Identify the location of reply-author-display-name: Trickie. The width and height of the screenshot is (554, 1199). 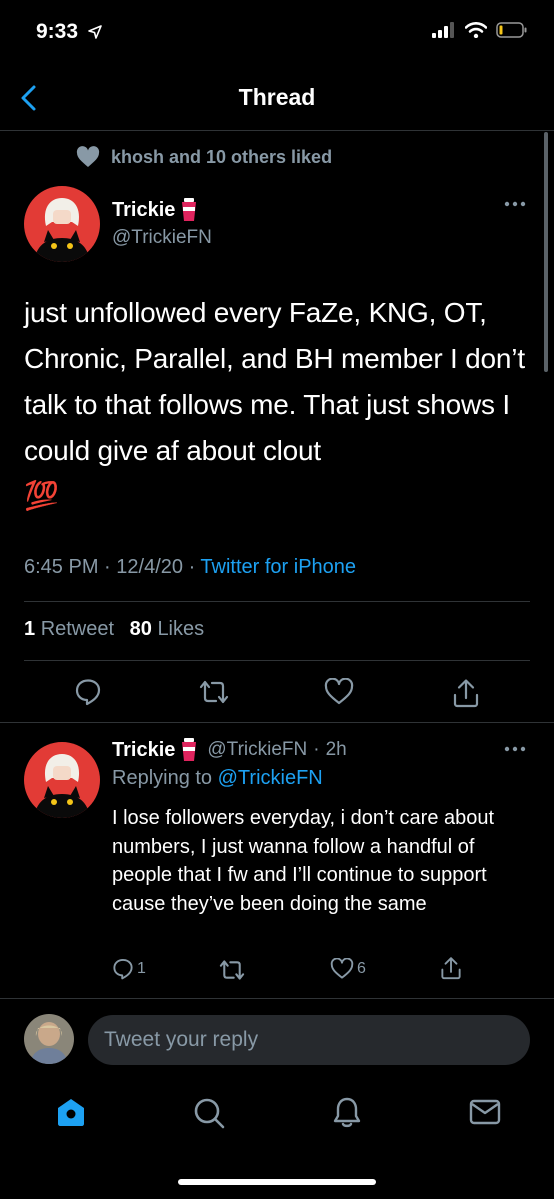
(143, 750).